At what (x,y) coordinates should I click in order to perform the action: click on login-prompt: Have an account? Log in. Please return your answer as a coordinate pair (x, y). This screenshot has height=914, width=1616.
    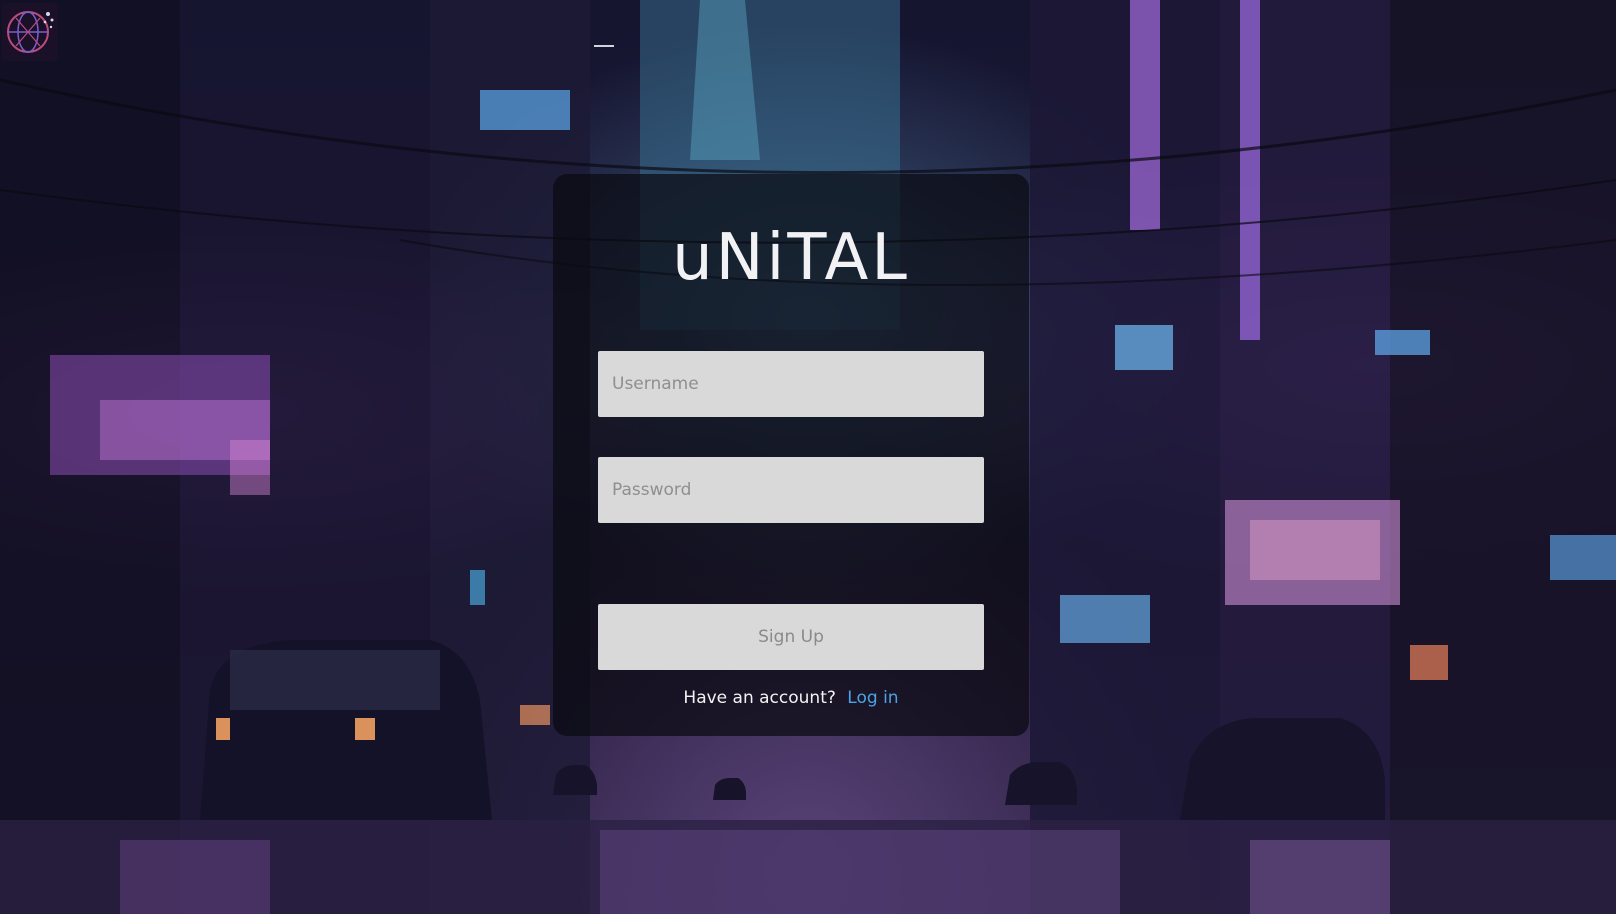
    Looking at the image, I should click on (791, 698).